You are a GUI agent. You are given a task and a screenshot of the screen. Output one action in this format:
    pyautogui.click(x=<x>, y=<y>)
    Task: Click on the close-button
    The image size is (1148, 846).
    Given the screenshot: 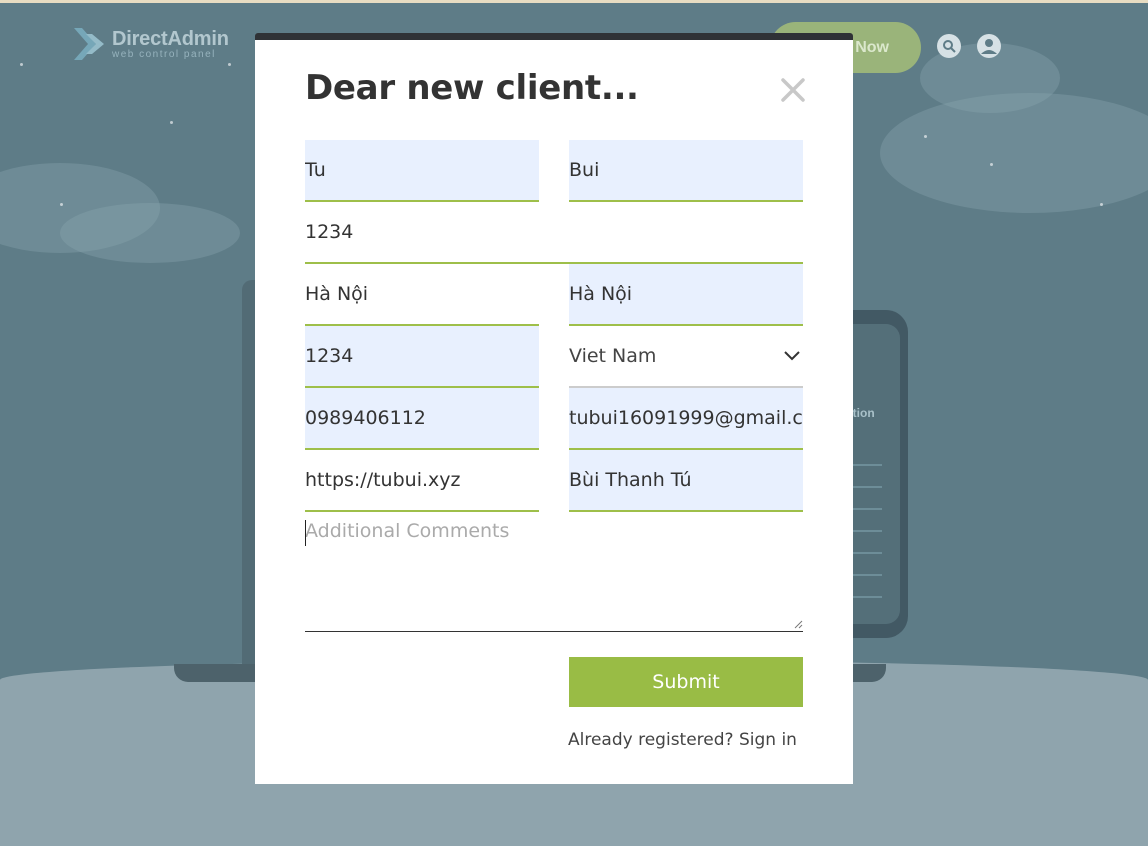 What is the action you would take?
    pyautogui.click(x=793, y=90)
    